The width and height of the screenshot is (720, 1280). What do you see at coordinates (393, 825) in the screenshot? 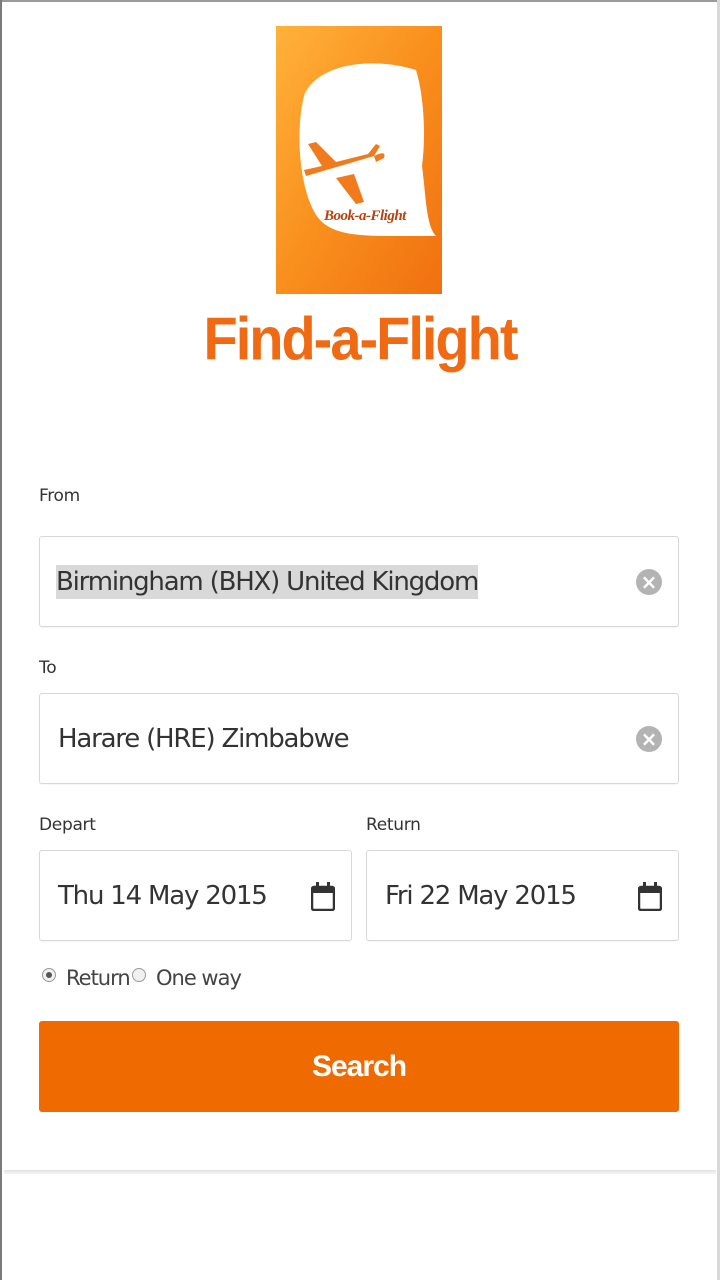
I see `return-label: Return` at bounding box center [393, 825].